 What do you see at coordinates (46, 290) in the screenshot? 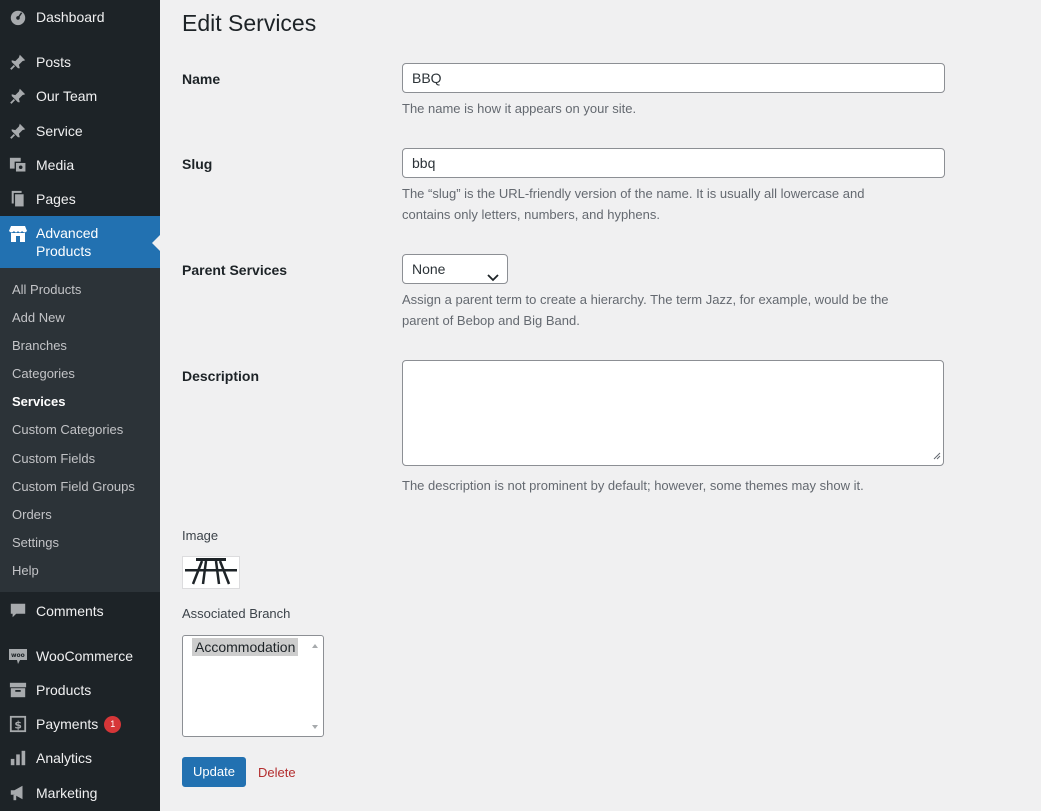
I see `submenu-item-all-products: All Products` at bounding box center [46, 290].